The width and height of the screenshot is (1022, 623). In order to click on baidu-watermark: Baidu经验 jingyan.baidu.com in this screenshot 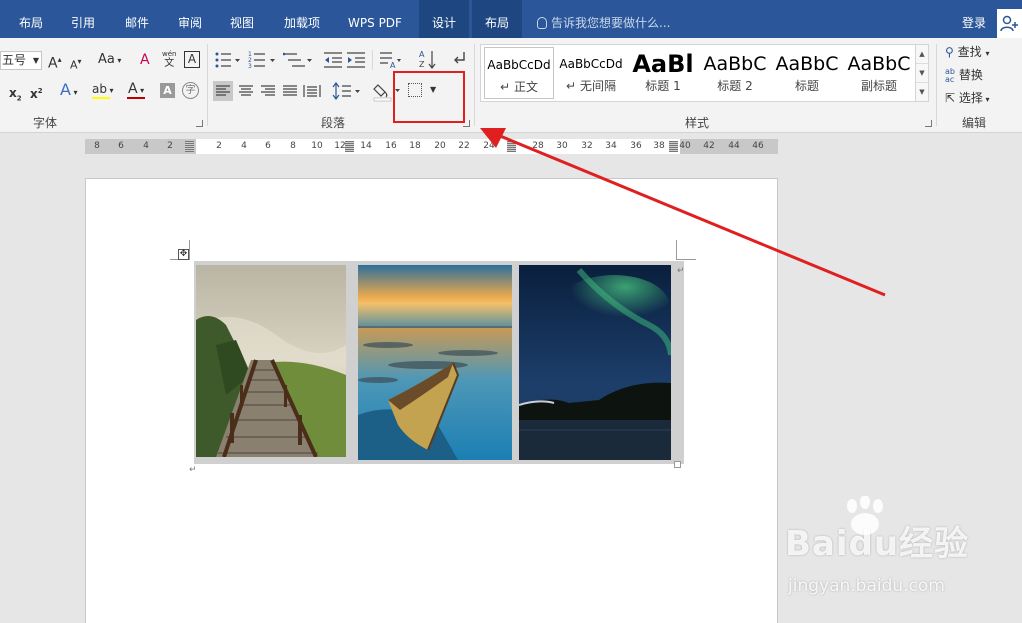, I will do `click(877, 546)`.